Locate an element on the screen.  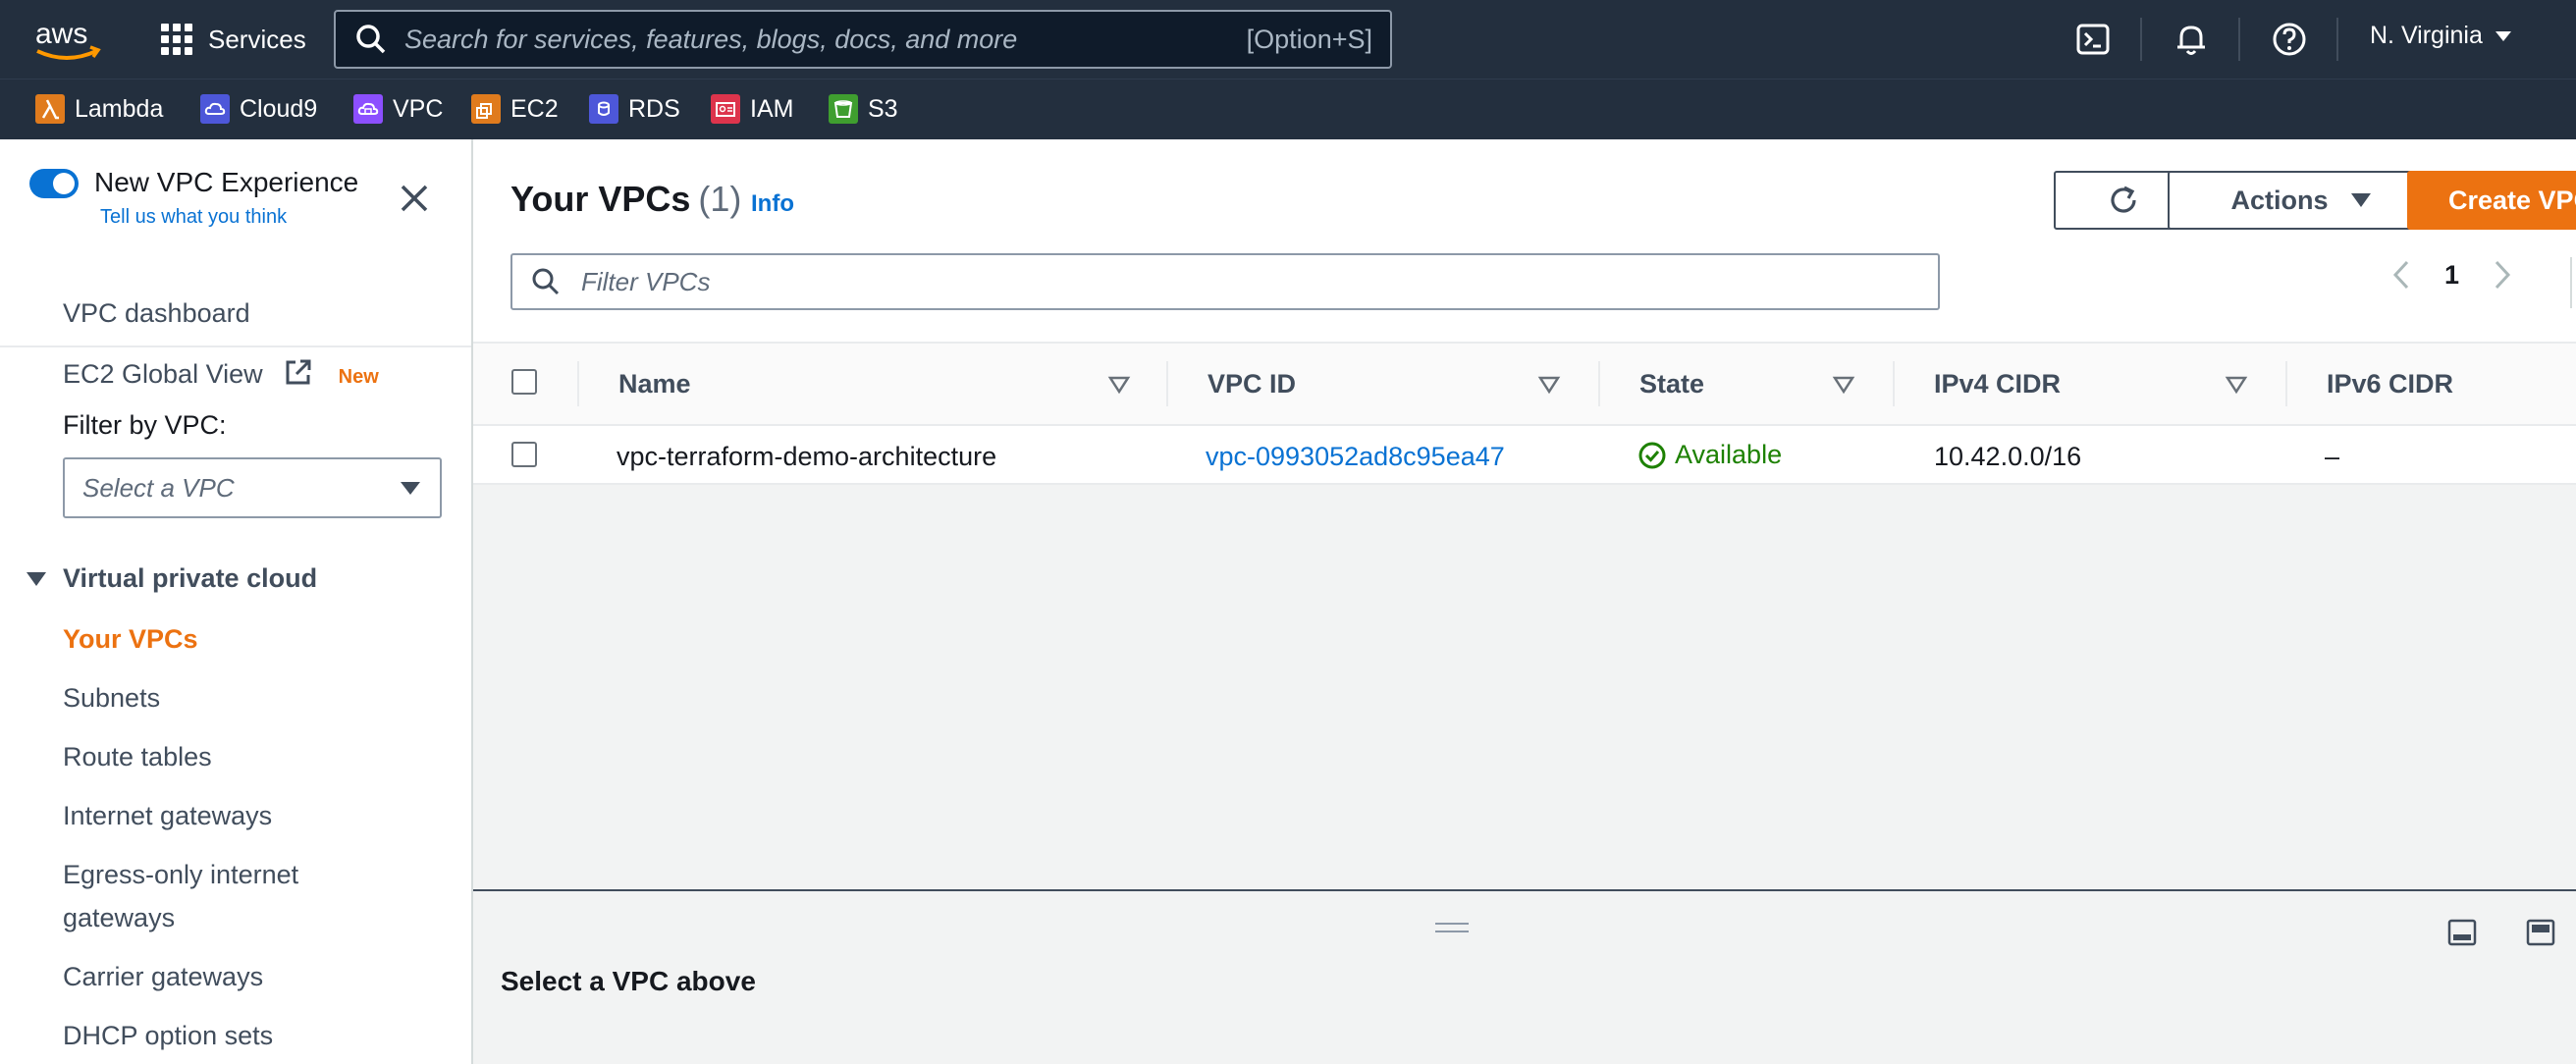
help-icon is located at coordinates (2289, 40).